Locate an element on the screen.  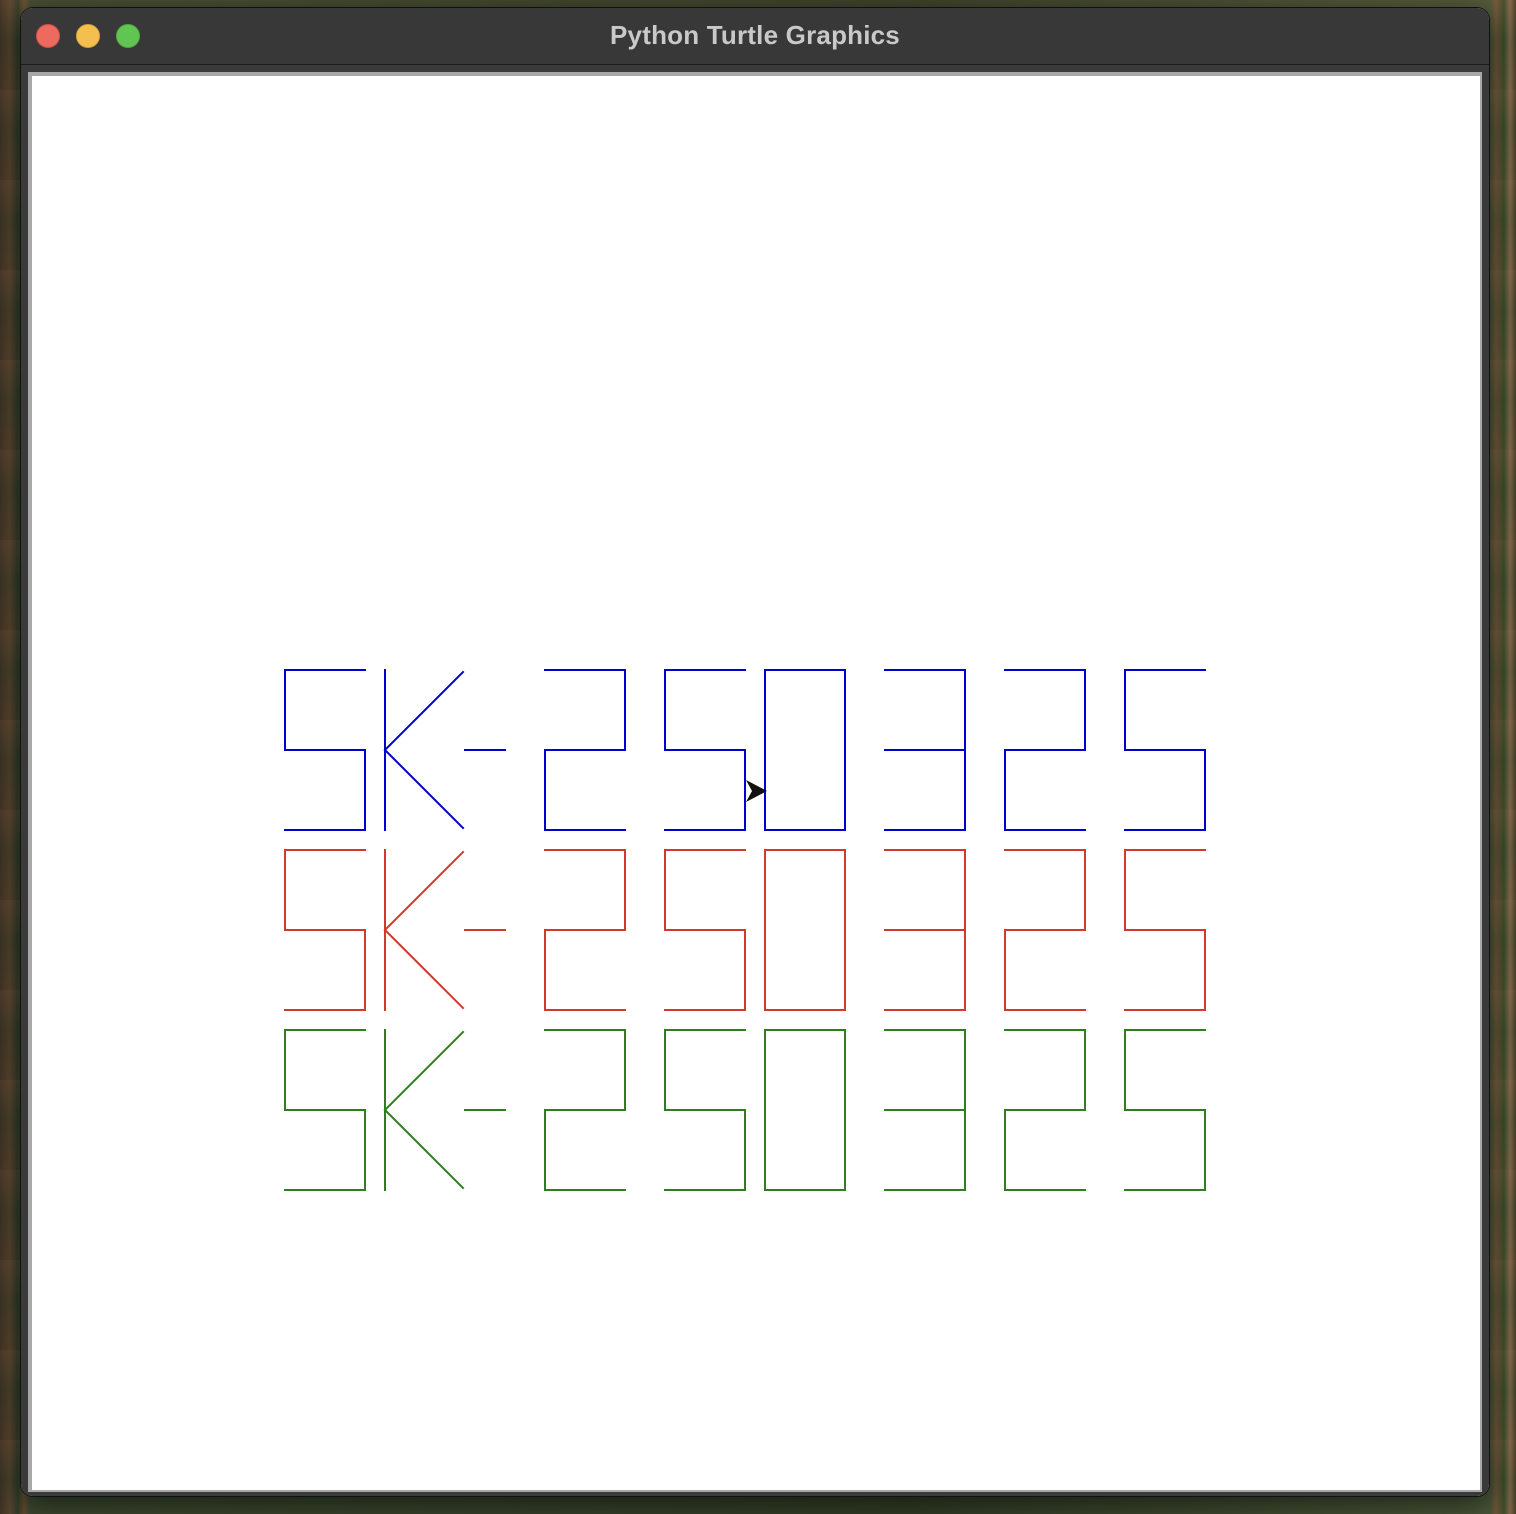
window-title: Python Turtle Graphics is located at coordinates (755, 35).